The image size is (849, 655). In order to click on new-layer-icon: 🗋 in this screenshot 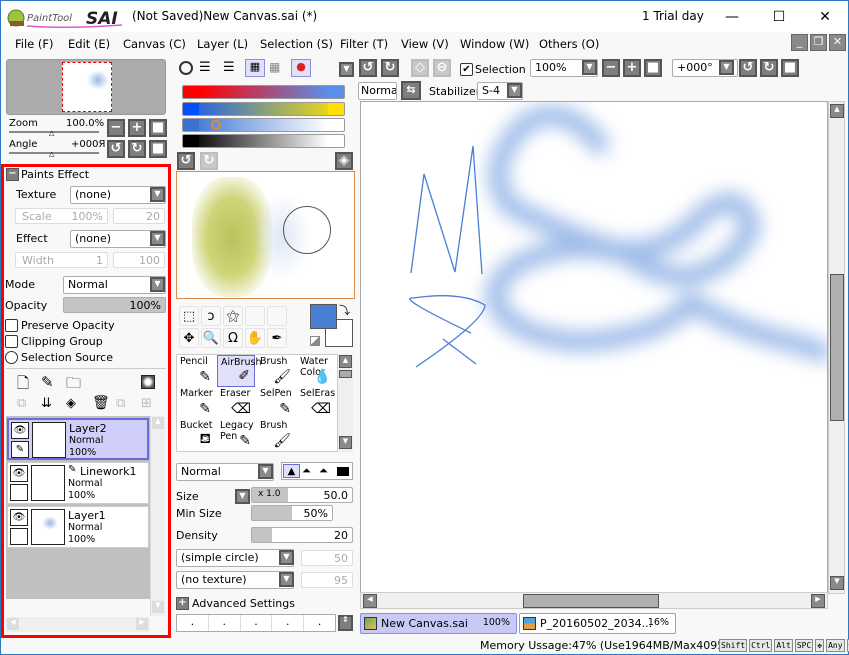, I will do `click(23, 385)`.